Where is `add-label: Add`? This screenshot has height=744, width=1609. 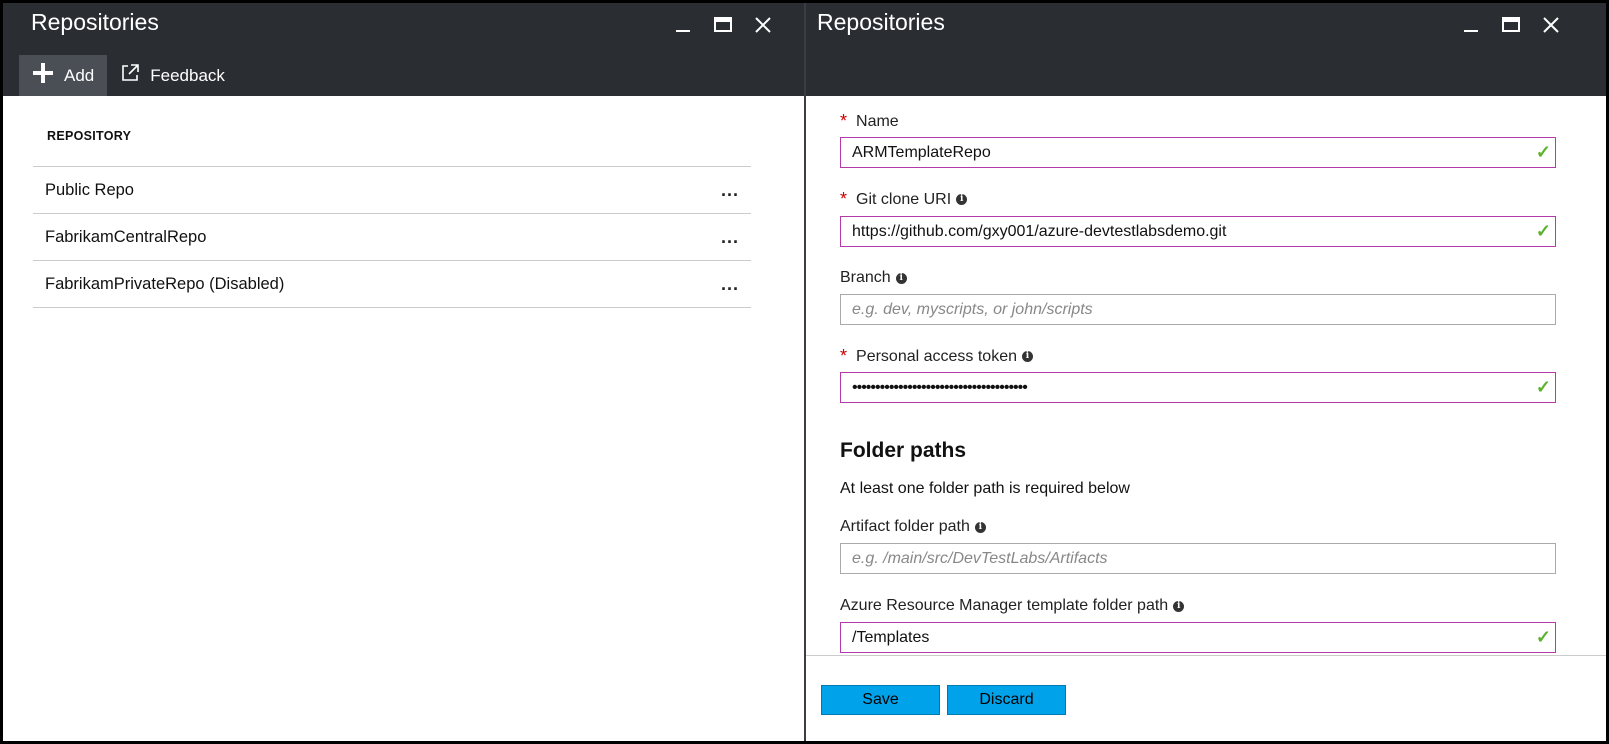
add-label: Add is located at coordinates (79, 75).